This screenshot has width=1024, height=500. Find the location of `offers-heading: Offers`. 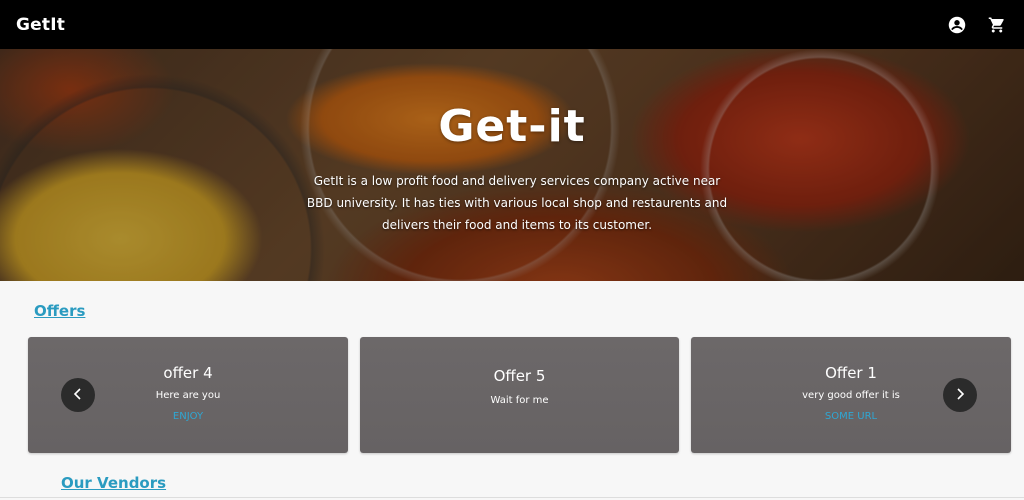

offers-heading: Offers is located at coordinates (59, 311).